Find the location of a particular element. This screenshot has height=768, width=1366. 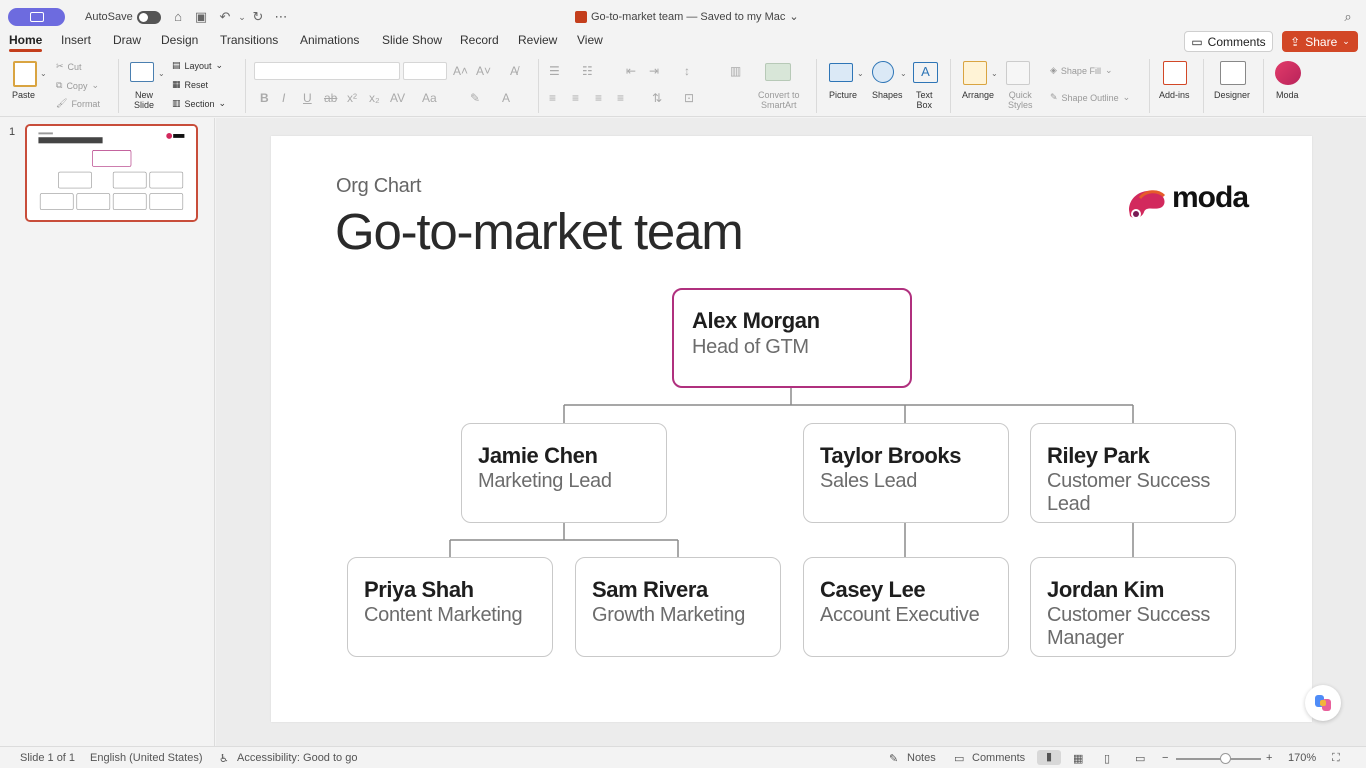

normal-view-icon: ▮ is located at coordinates (1049, 757).